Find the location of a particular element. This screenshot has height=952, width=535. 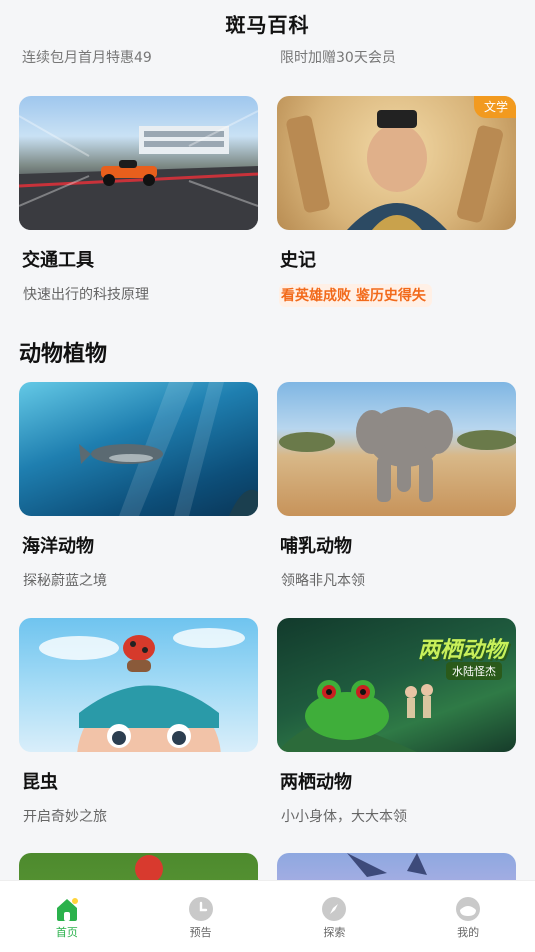

course-card-ocean: 海洋动物 探秘蔚蓝之境 is located at coordinates (138, 486).